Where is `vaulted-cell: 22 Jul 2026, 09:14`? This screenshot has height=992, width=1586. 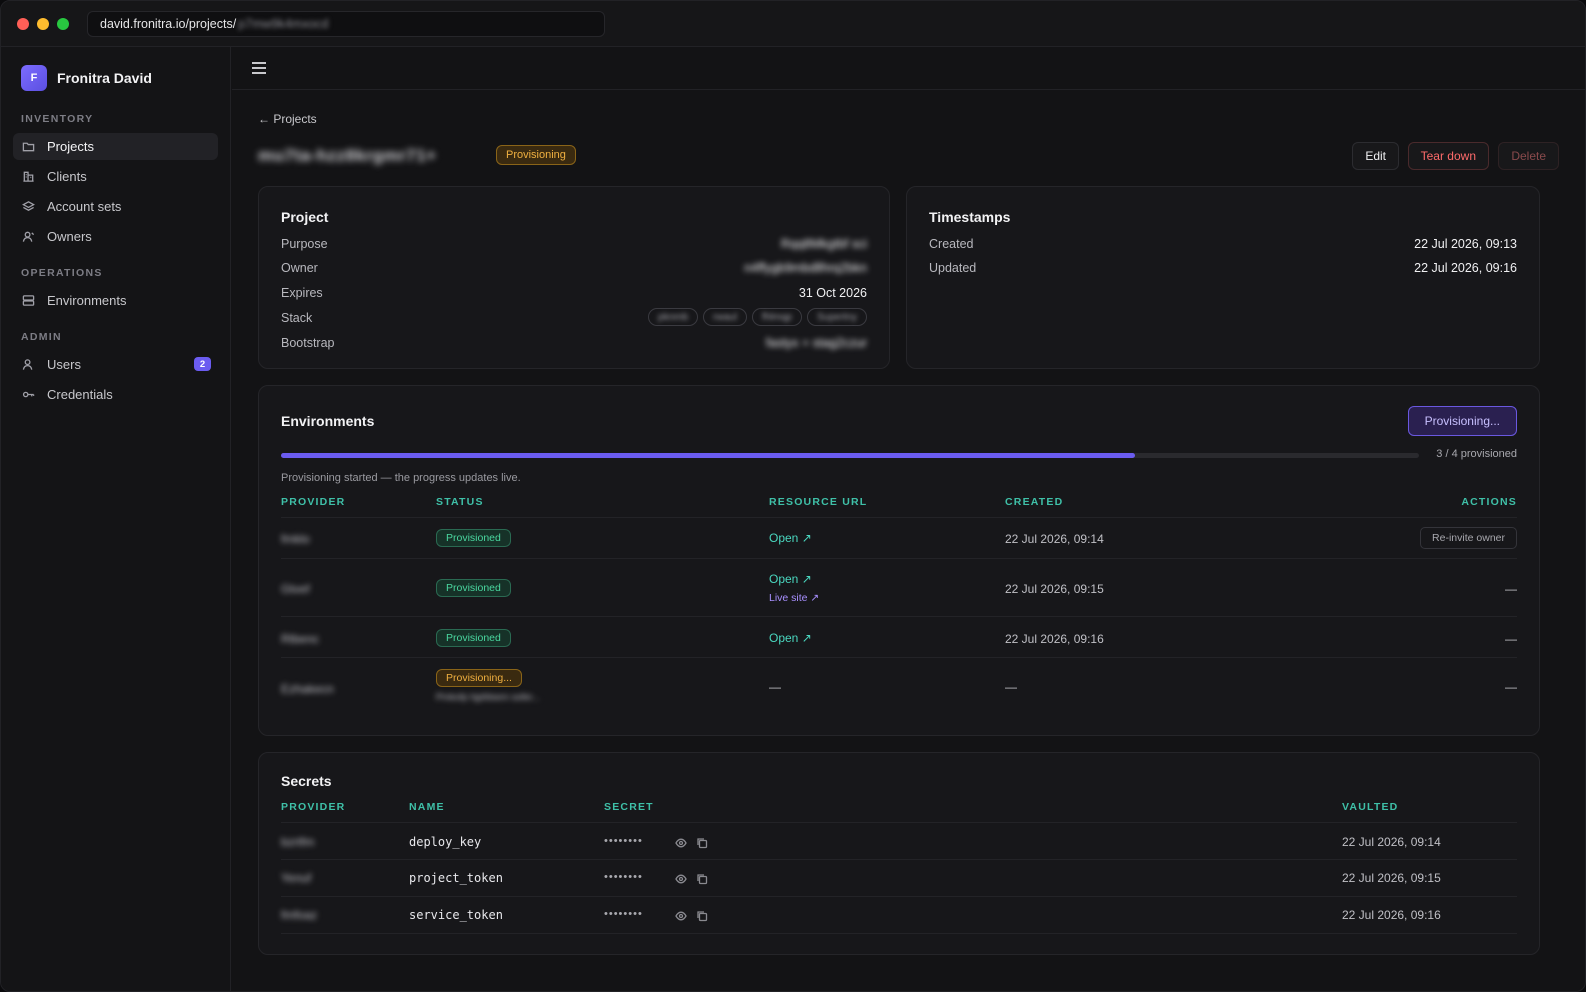 vaulted-cell: 22 Jul 2026, 09:14 is located at coordinates (1391, 842).